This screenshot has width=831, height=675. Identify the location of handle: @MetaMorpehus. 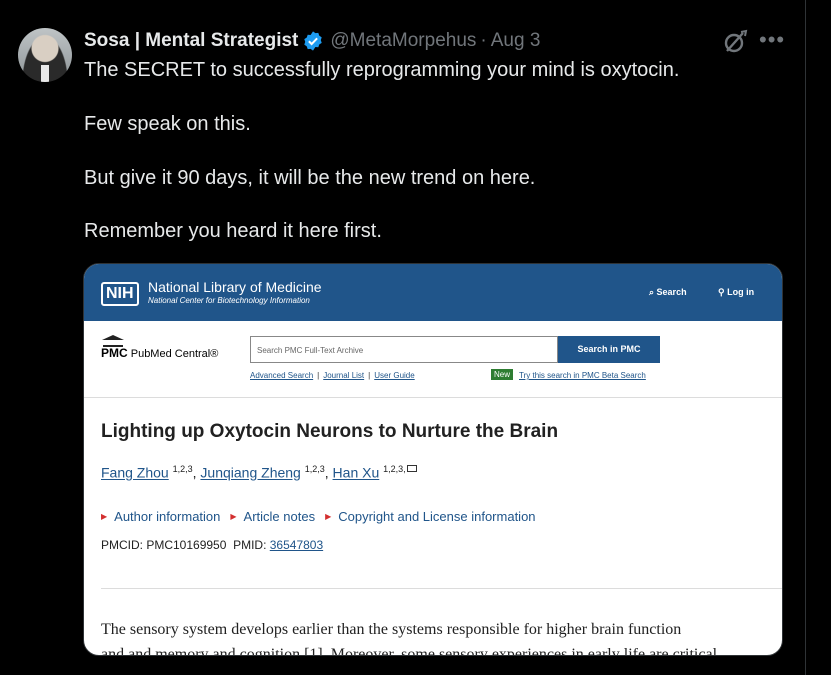
(403, 41).